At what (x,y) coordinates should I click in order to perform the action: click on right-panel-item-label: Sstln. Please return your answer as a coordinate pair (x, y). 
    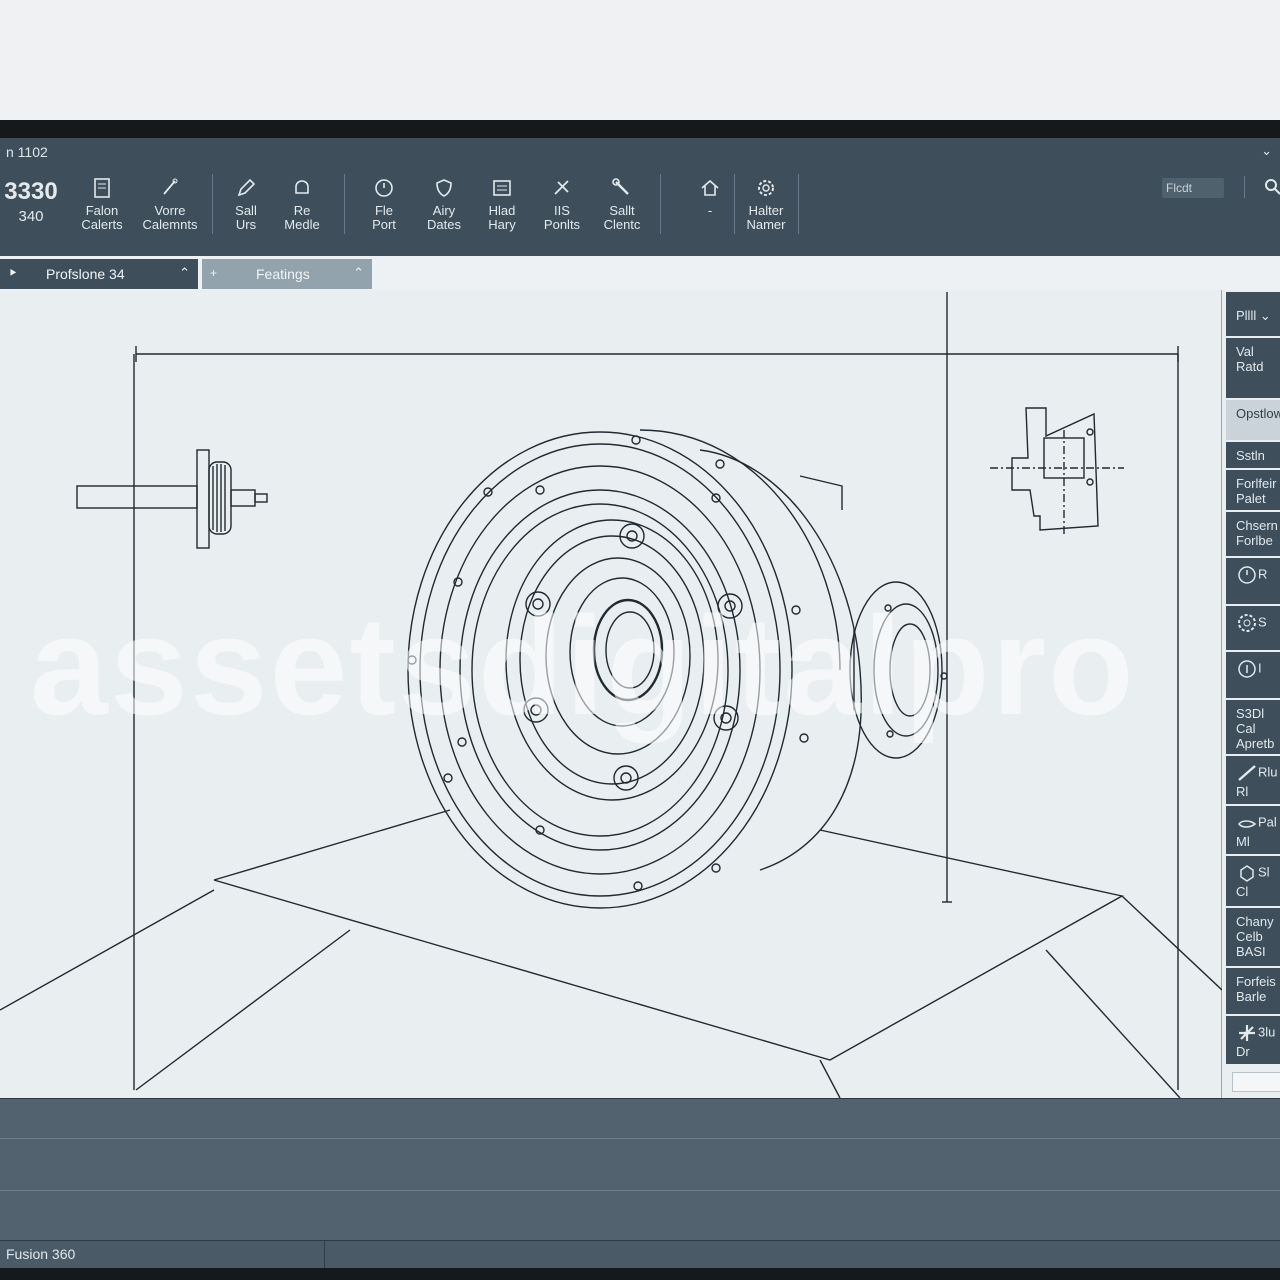
    Looking at the image, I should click on (1250, 455).